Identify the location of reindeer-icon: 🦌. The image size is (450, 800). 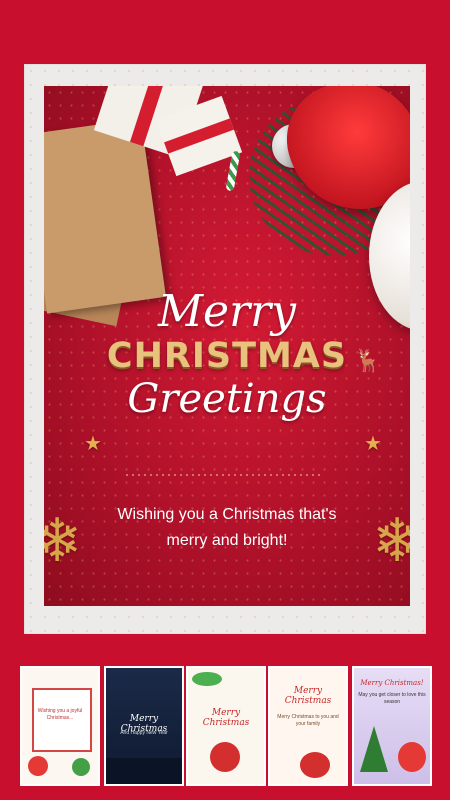
(368, 360).